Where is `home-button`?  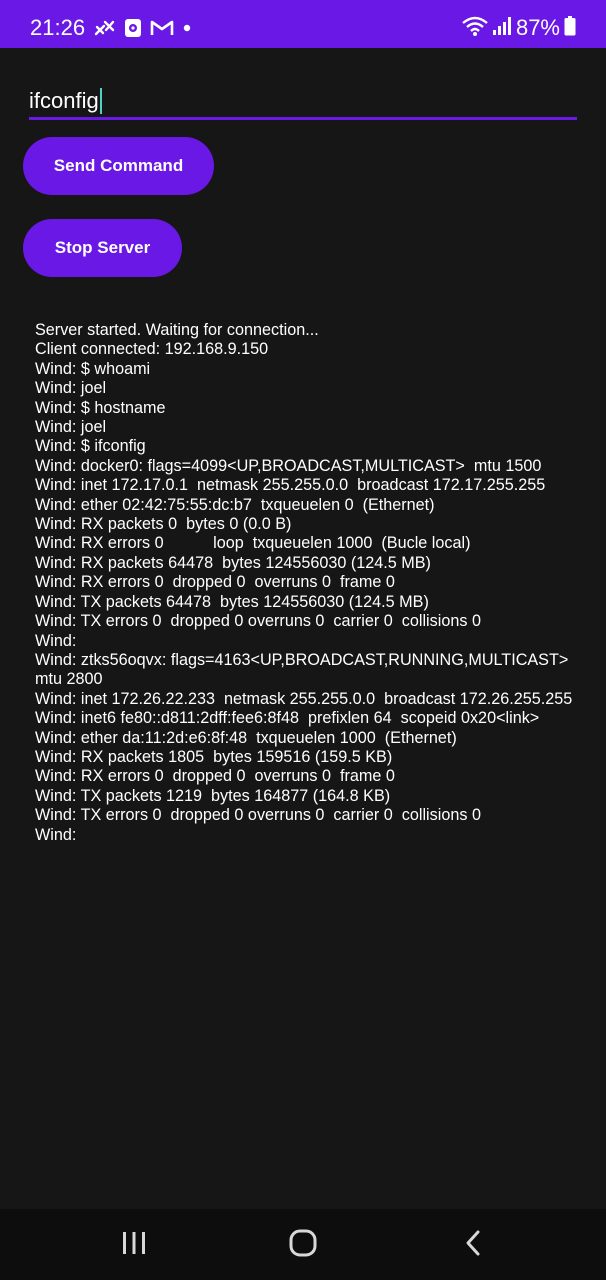 home-button is located at coordinates (303, 1245).